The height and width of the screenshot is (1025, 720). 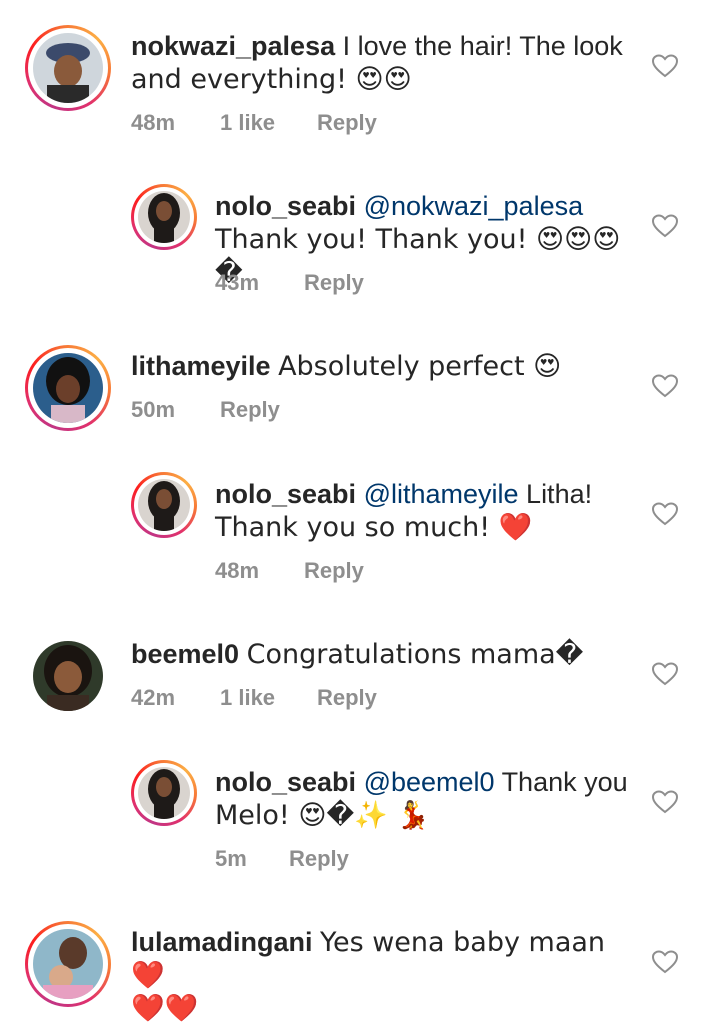 What do you see at coordinates (271, 79) in the screenshot?
I see `comment-text: and everything! 😍😍` at bounding box center [271, 79].